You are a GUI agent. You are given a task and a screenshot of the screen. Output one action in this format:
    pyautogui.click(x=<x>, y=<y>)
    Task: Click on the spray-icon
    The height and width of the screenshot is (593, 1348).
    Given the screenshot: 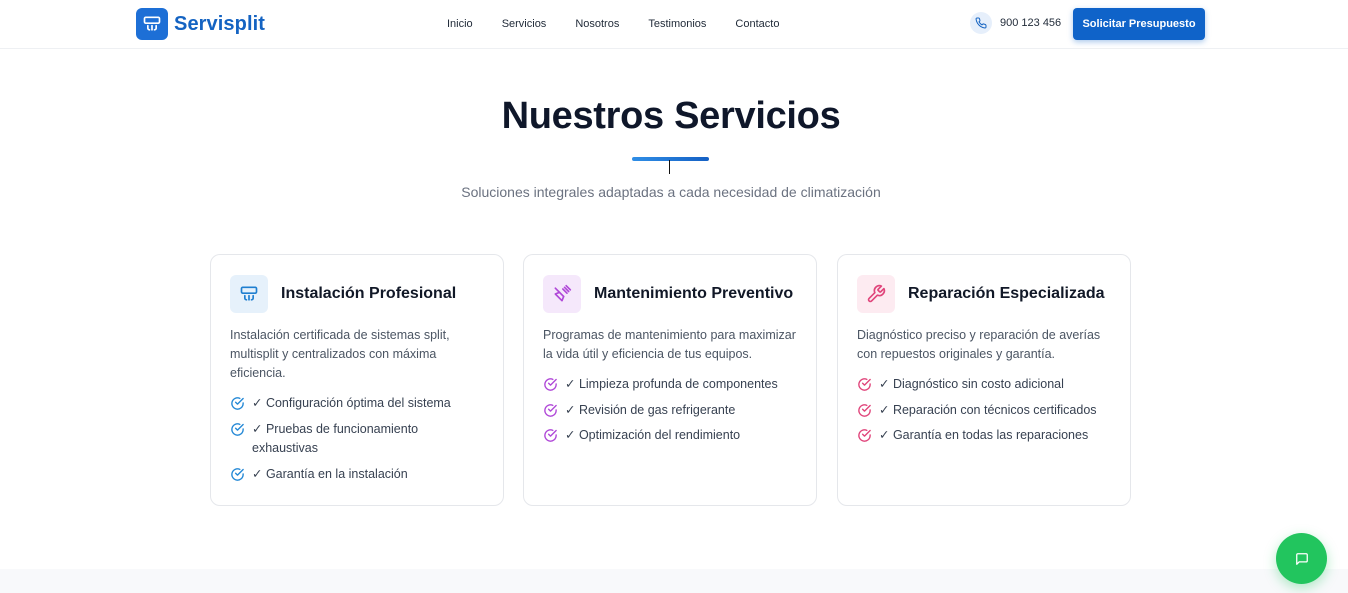 What is the action you would take?
    pyautogui.click(x=562, y=294)
    